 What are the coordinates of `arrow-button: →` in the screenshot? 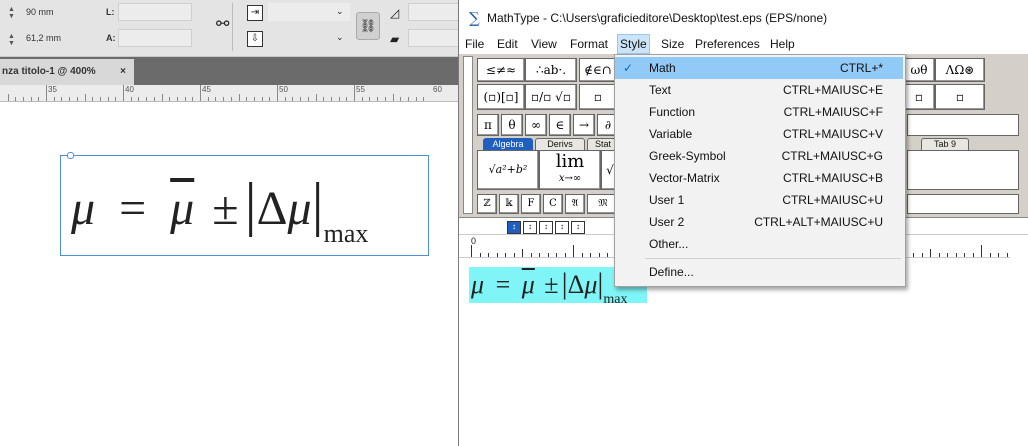 It's located at (584, 125).